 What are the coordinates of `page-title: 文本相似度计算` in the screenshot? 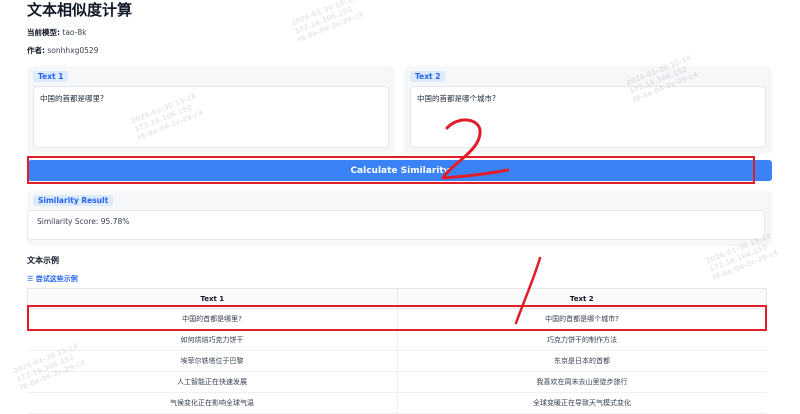 It's located at (80, 10).